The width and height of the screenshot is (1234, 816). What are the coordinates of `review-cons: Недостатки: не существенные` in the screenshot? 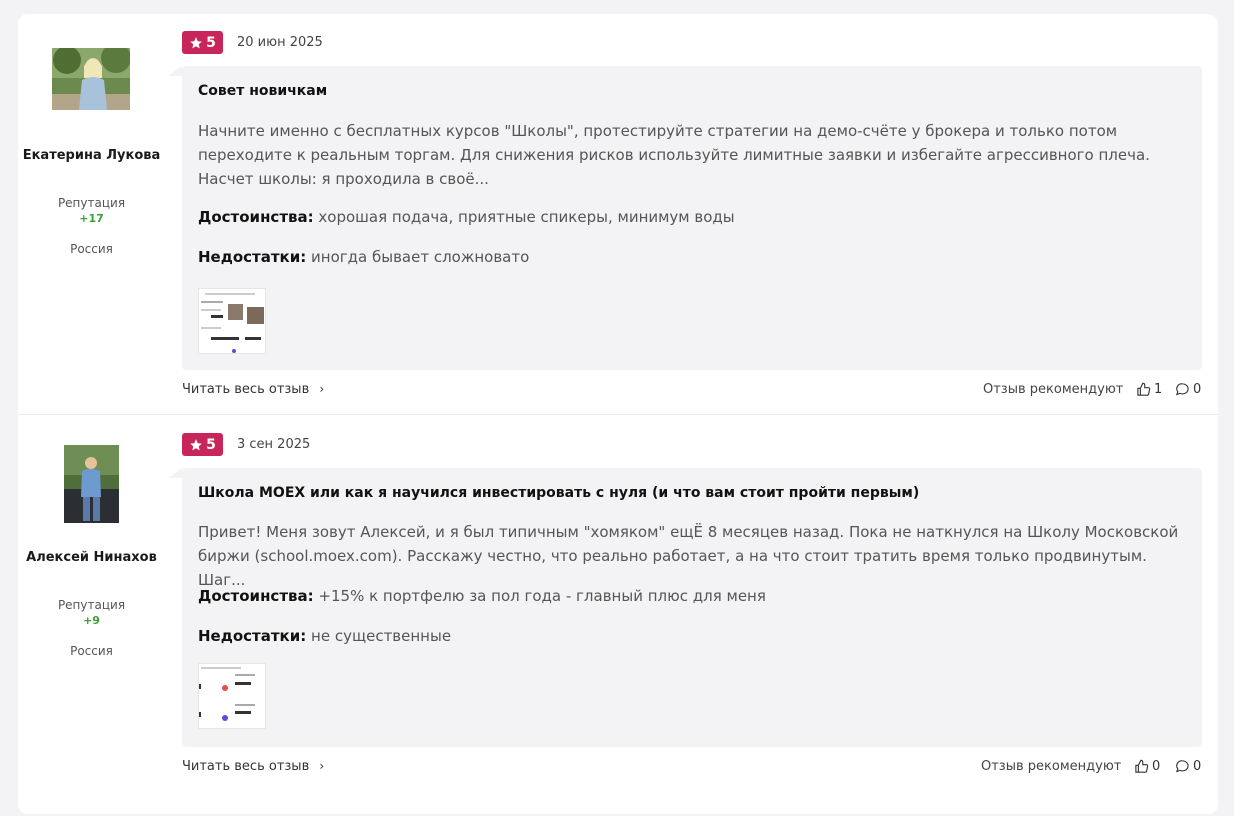 It's located at (324, 636).